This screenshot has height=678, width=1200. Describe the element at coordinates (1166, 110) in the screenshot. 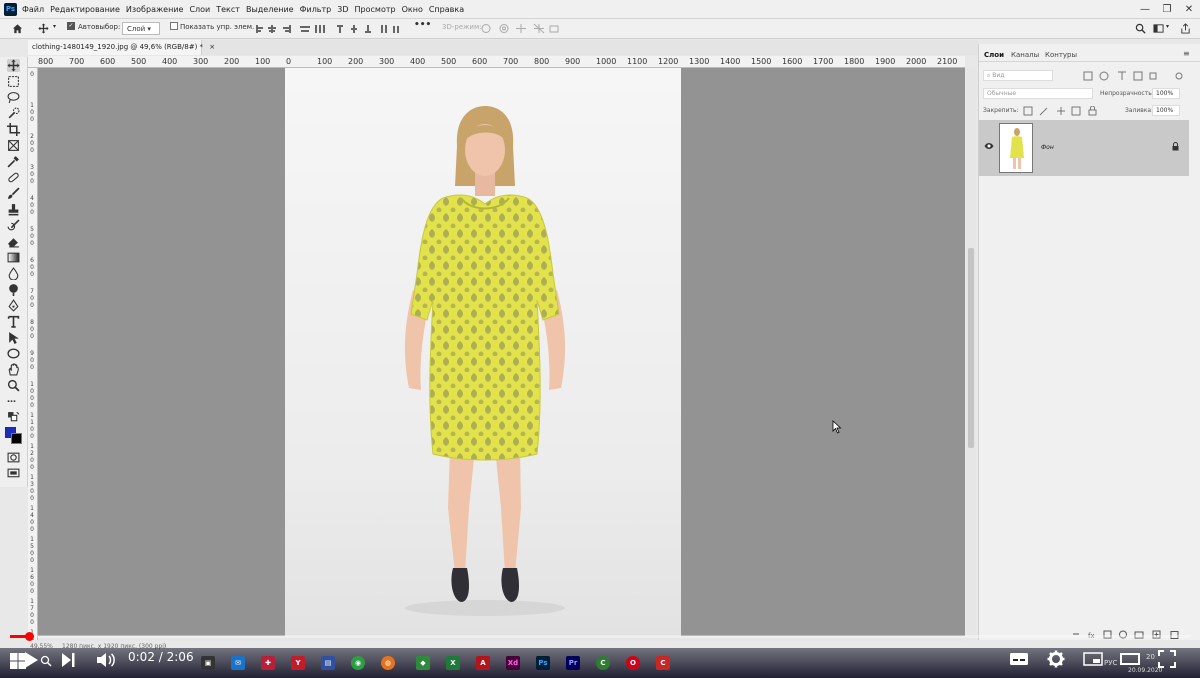

I see `fill-field: 100%` at that location.